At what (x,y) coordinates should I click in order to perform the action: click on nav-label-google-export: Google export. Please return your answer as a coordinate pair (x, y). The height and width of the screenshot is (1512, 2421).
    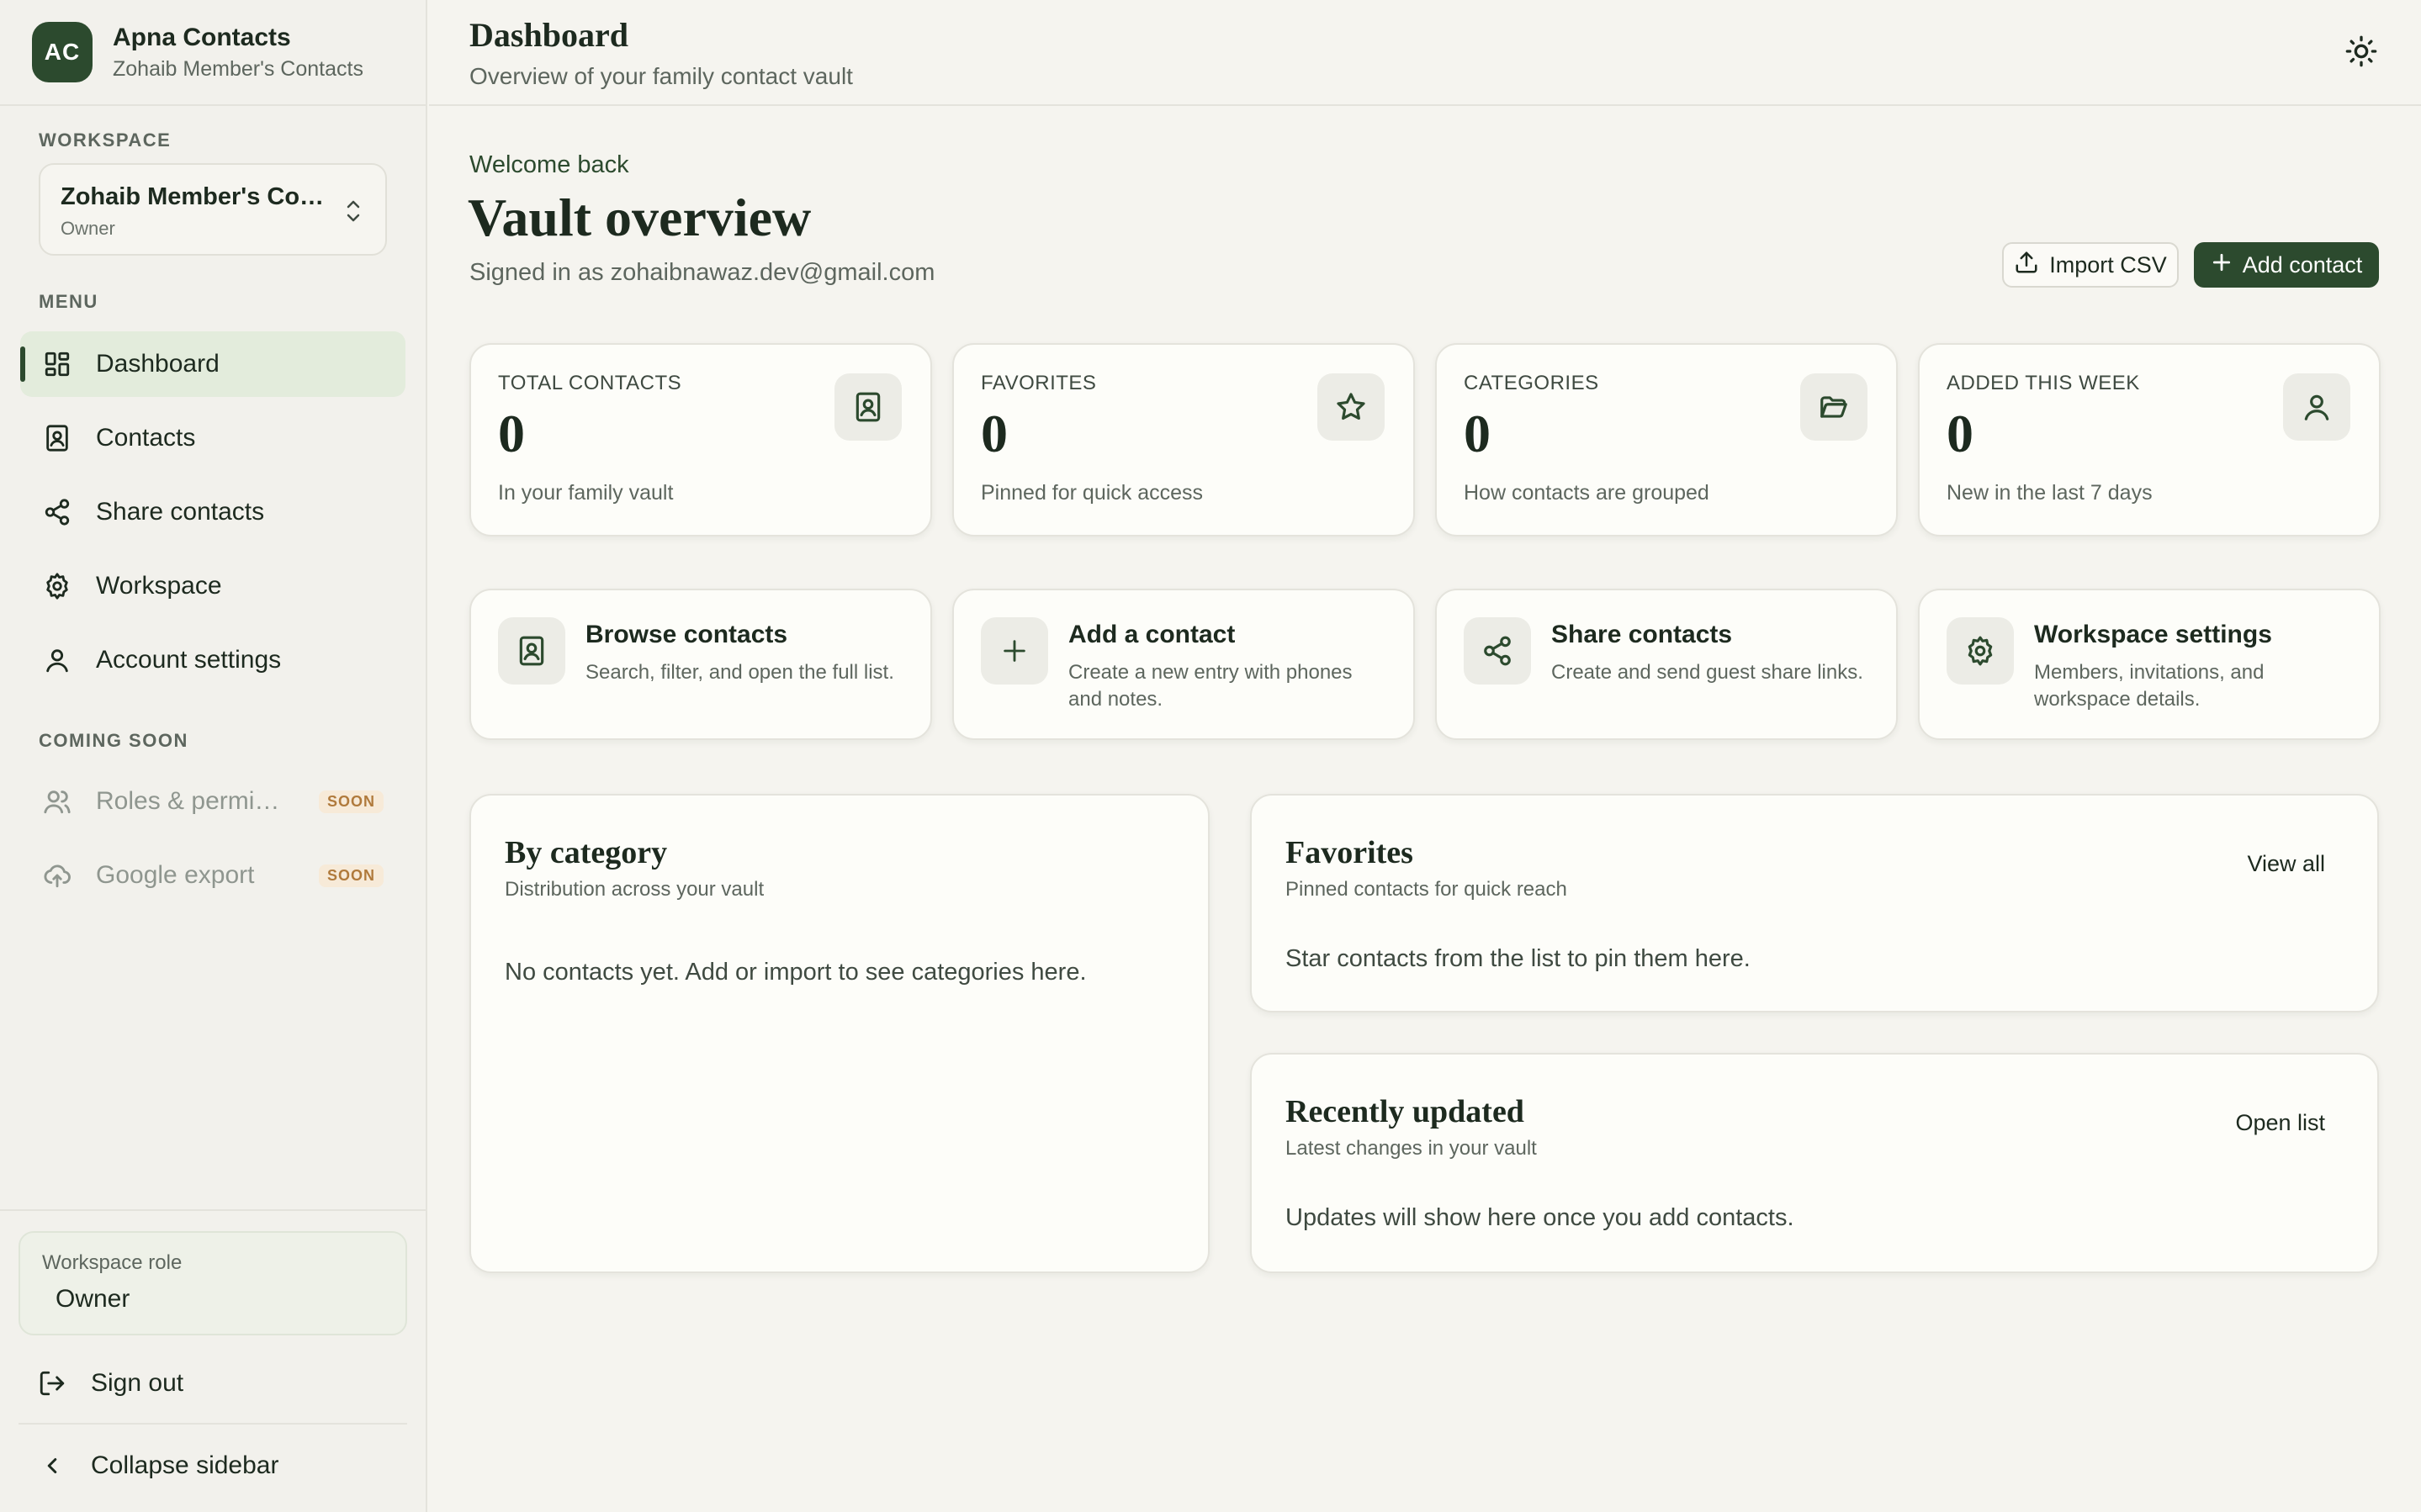
    Looking at the image, I should click on (176, 875).